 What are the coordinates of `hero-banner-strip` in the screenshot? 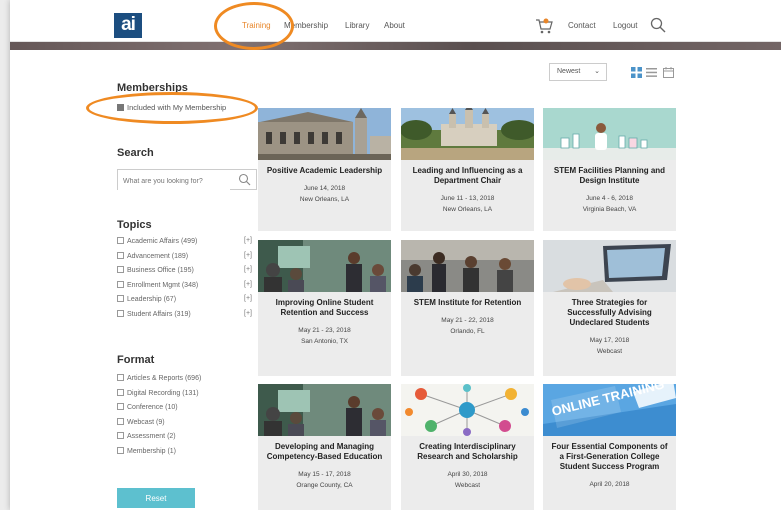 It's located at (395, 46).